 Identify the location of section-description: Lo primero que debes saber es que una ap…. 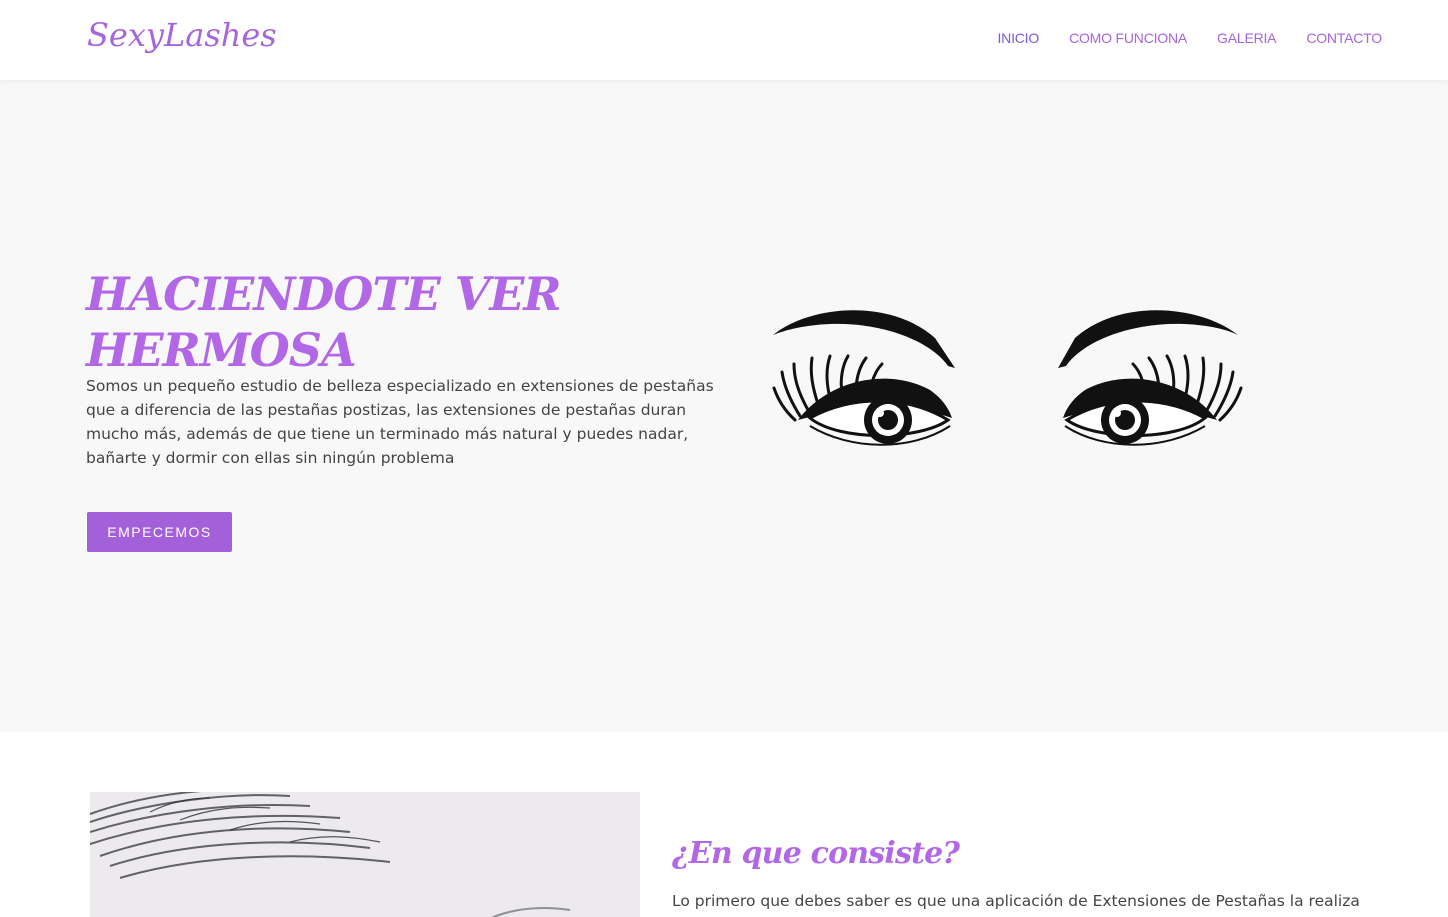
(1016, 901).